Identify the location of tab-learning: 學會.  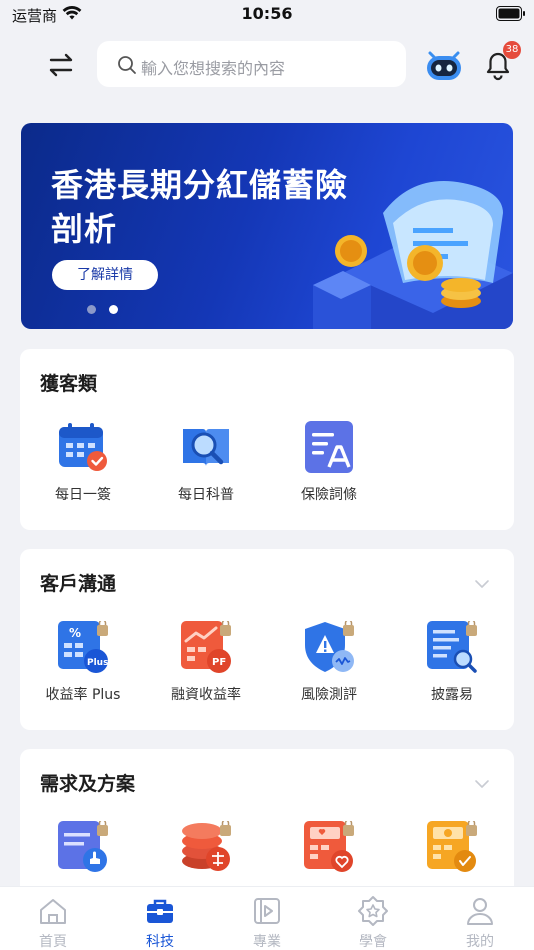
(373, 921).